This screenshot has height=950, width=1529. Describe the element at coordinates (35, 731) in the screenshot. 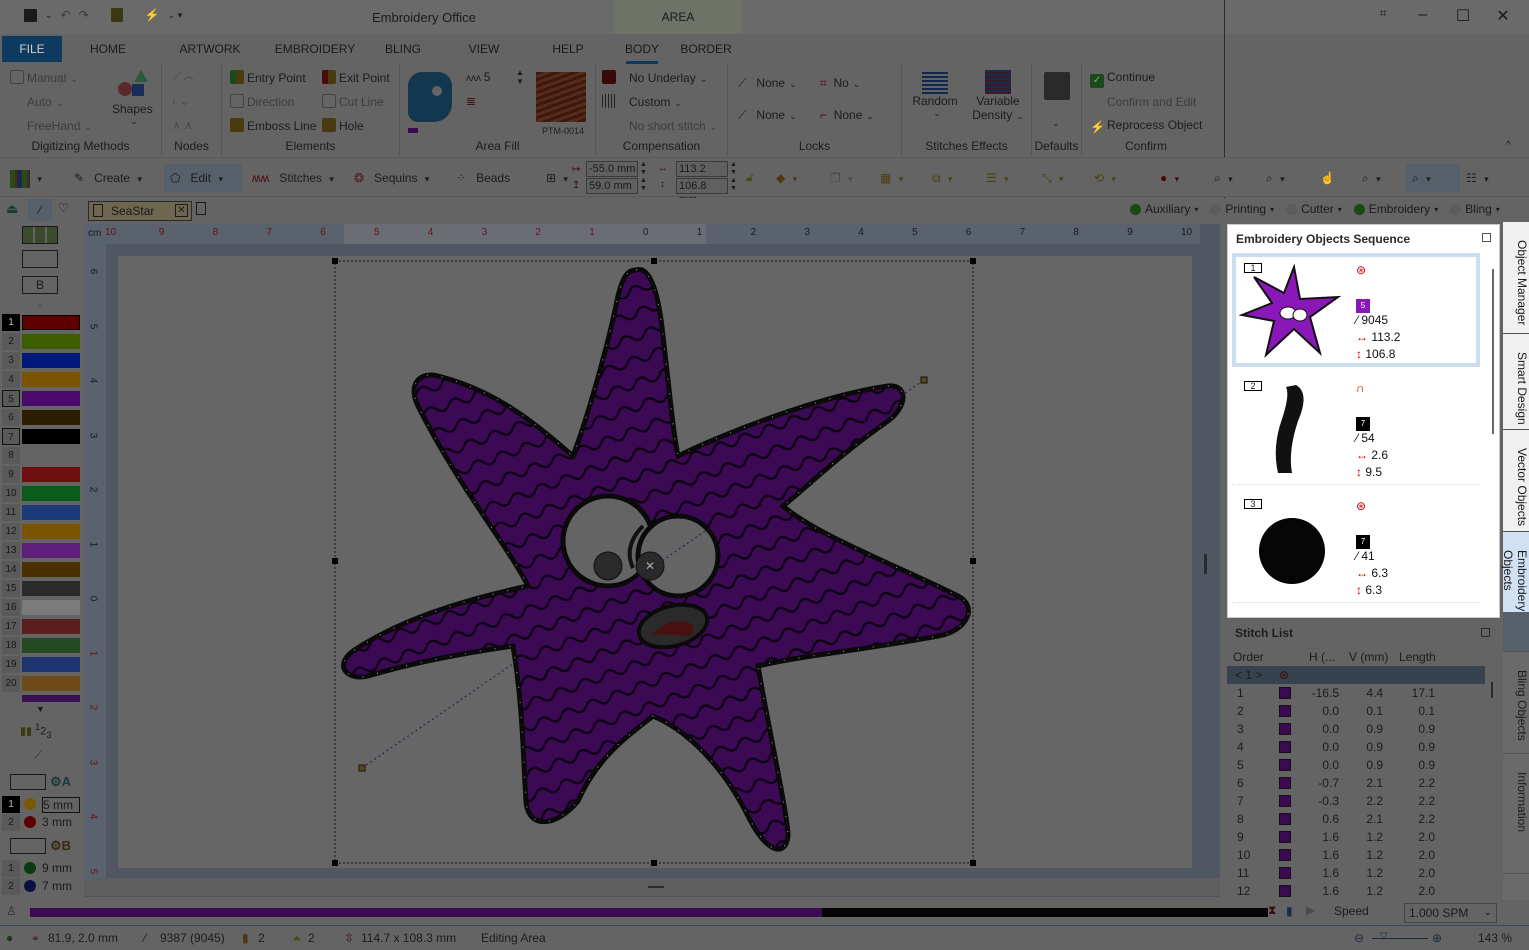

I see `thread-sort-button: ▮▮ 123` at that location.